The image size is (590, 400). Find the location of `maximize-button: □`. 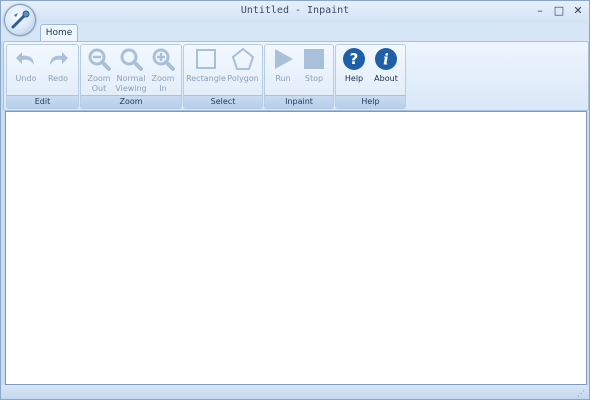

maximize-button: □ is located at coordinates (559, 11).